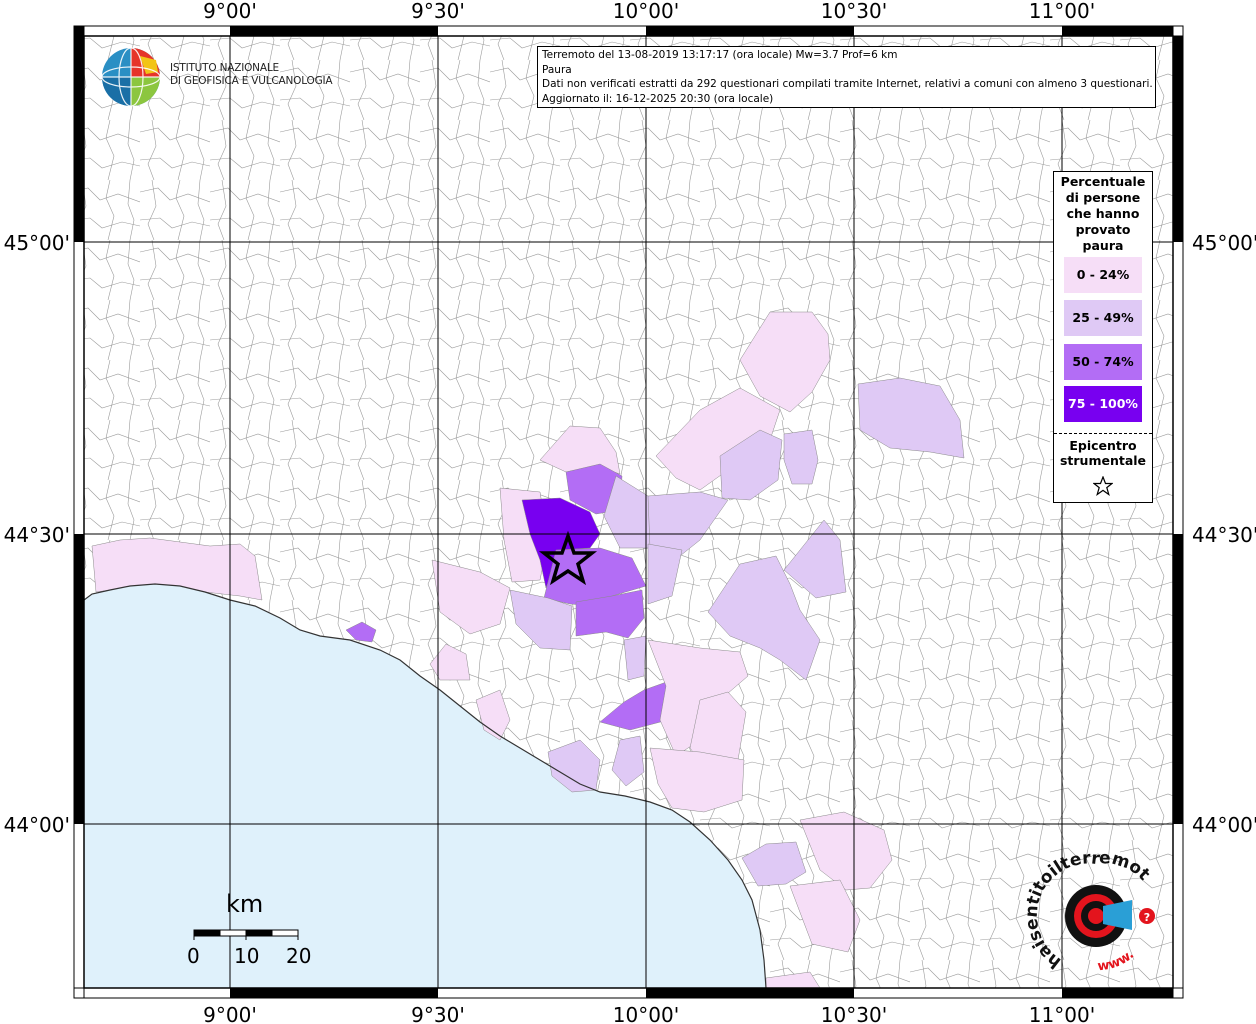 Image resolution: width=1256 pixels, height=1024 pixels. I want to click on ingv-name-line1: ISTITUTO NAZIONALE, so click(224, 68).